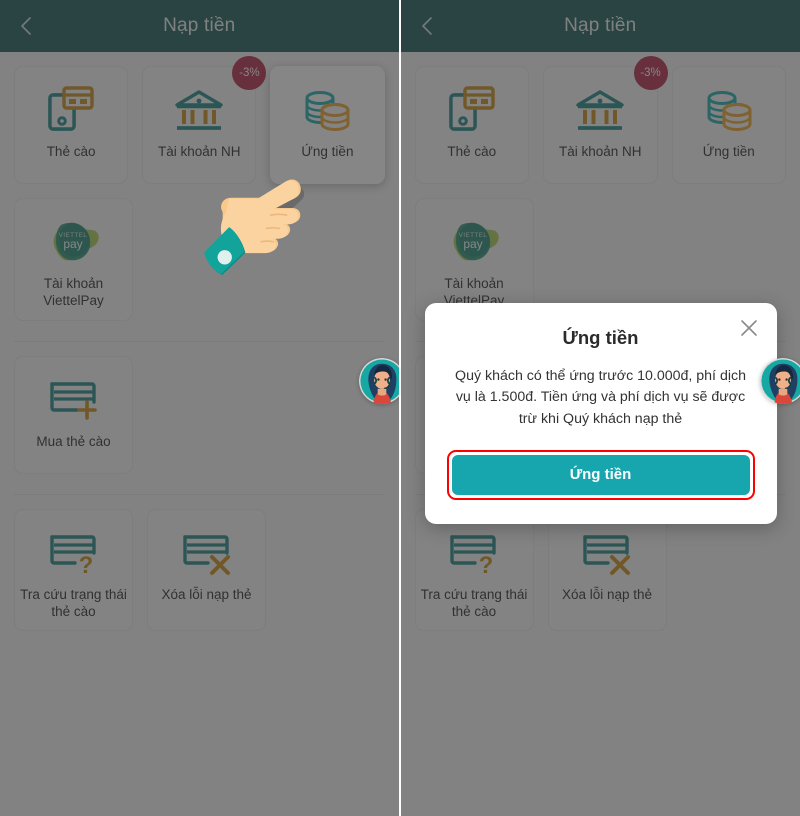  I want to click on support-avatar, so click(780, 381).